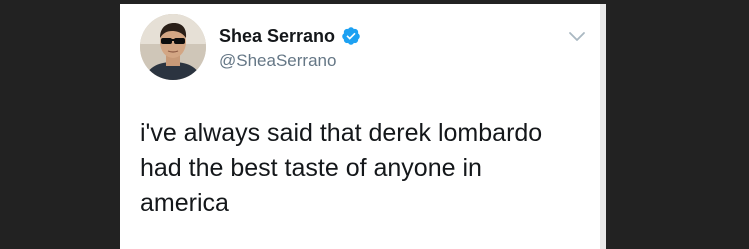 This screenshot has height=249, width=749. I want to click on chevron-down-icon, so click(577, 37).